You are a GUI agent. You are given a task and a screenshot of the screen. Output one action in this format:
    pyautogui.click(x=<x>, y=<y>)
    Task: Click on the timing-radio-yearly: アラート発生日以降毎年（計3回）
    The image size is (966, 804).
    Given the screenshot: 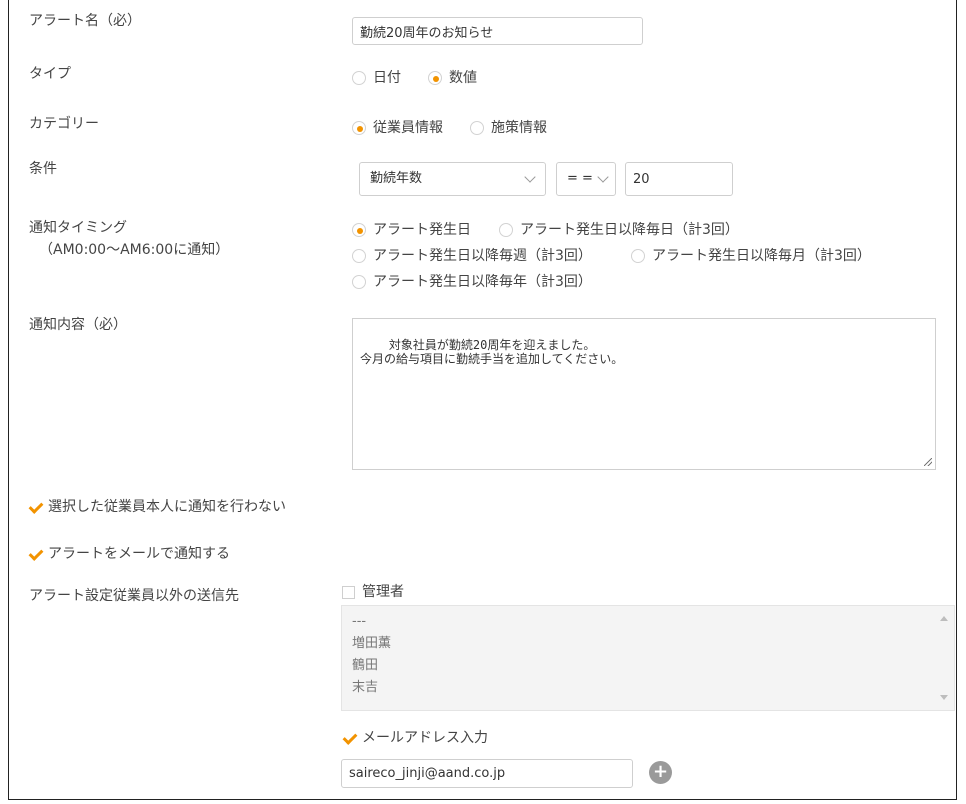 What is the action you would take?
    pyautogui.click(x=472, y=282)
    